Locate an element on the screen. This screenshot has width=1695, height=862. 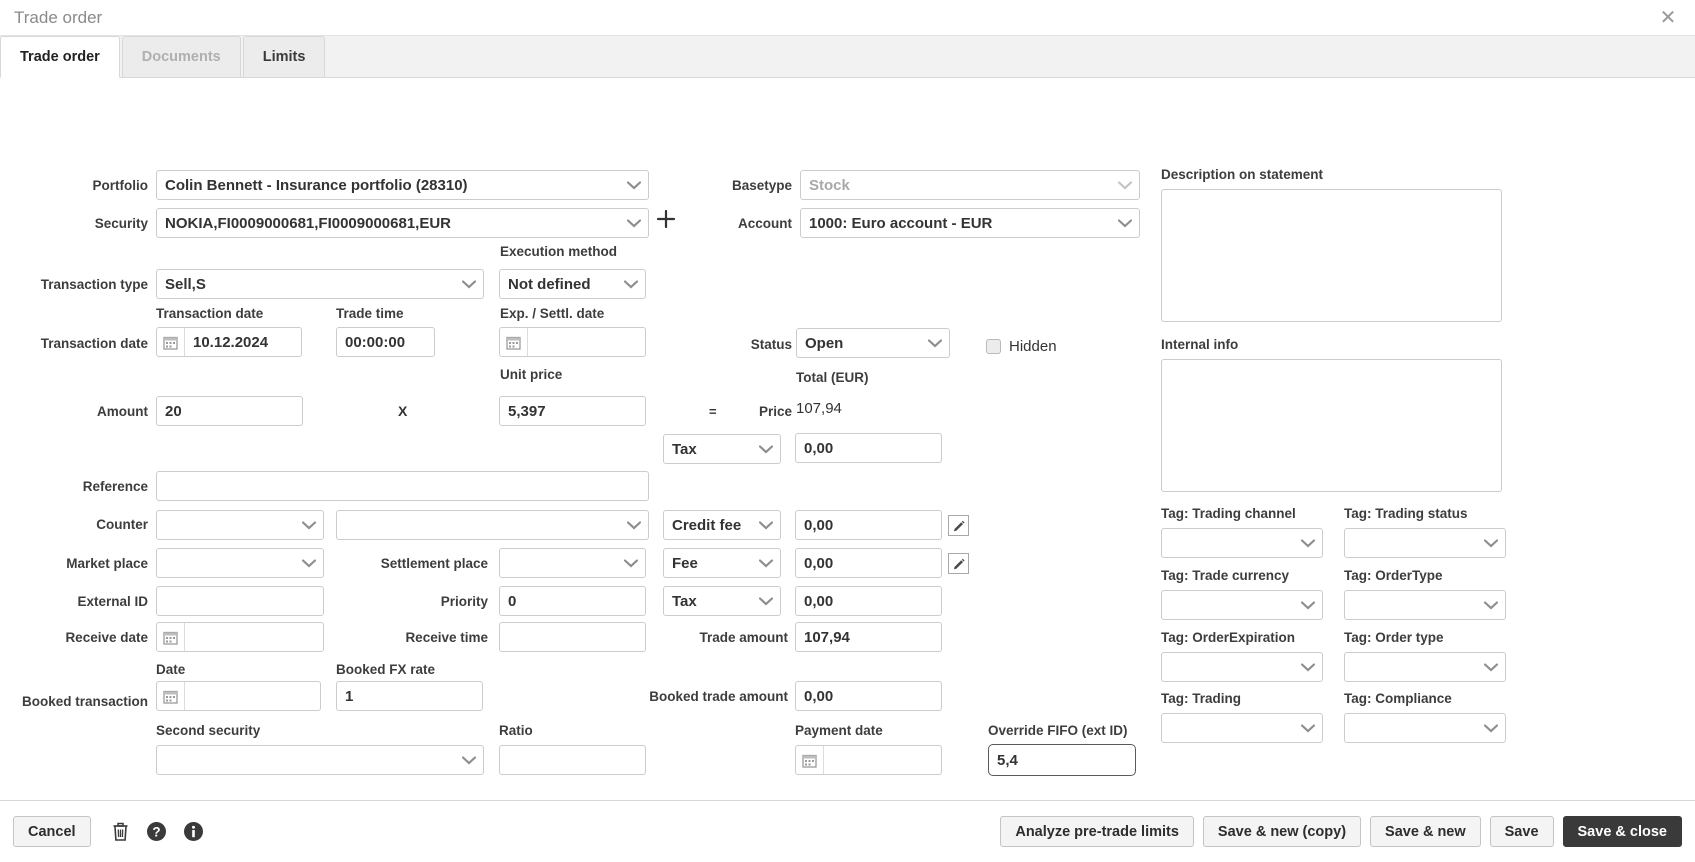
tab-limits: Limits is located at coordinates (284, 56).